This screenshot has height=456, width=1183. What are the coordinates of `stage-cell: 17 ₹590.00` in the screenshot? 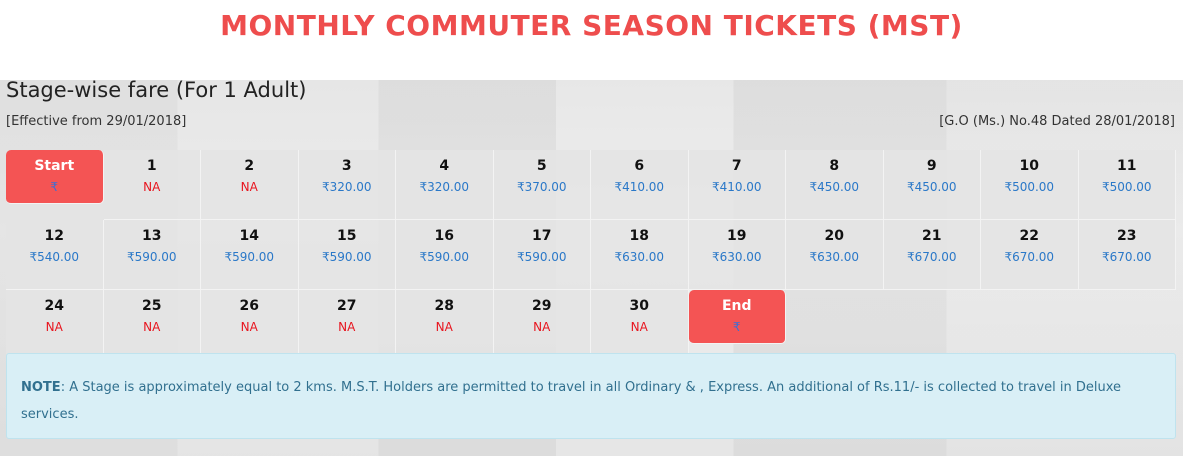 It's located at (542, 255).